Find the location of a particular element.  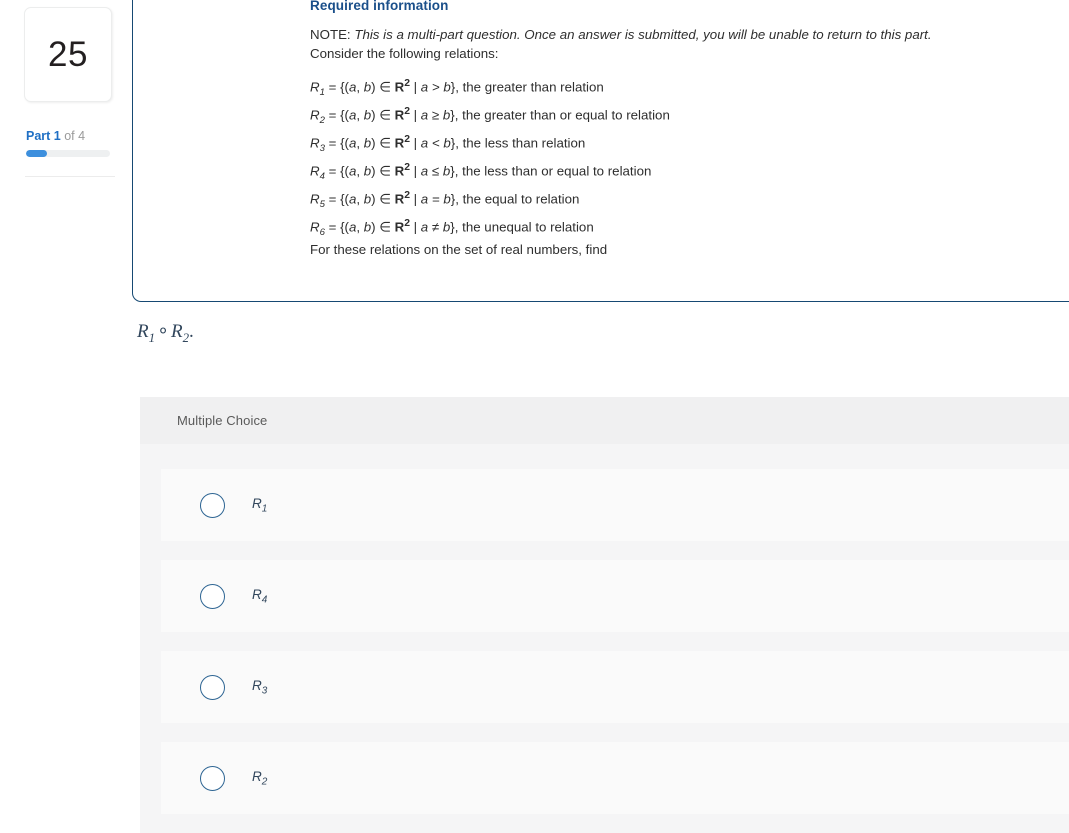

part-indicator: Part 1 of 4 is located at coordinates (55, 136).